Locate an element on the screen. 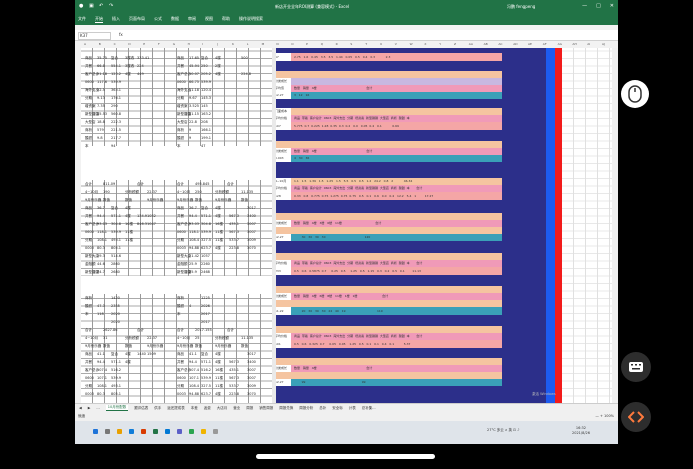 This screenshot has width=693, height=469. column-header: AB is located at coordinates (486, 44).